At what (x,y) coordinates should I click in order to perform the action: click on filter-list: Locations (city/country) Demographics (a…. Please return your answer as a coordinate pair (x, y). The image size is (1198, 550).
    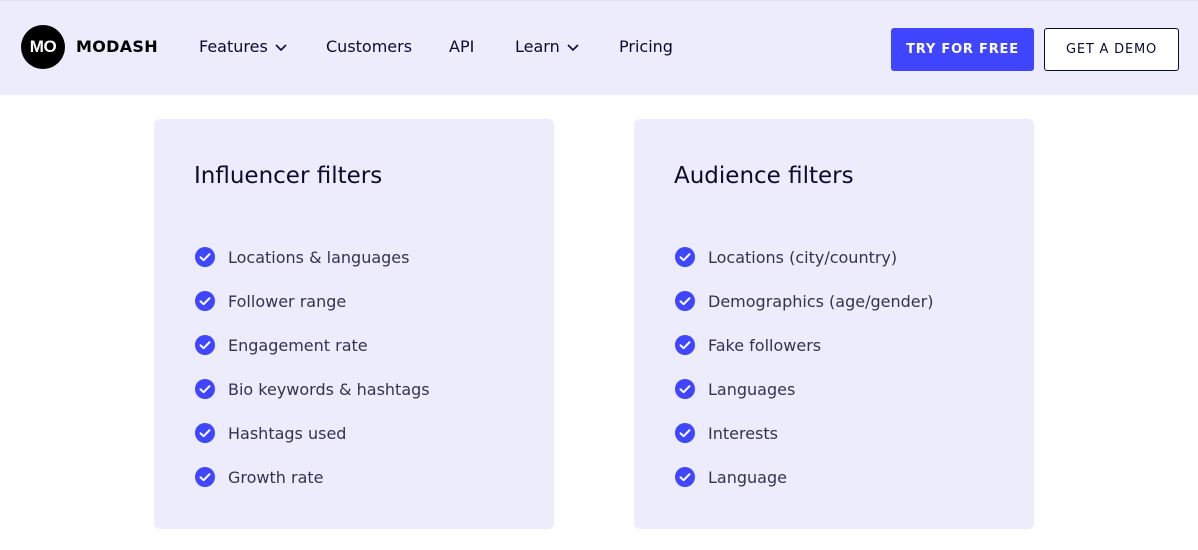
    Looking at the image, I should click on (803, 367).